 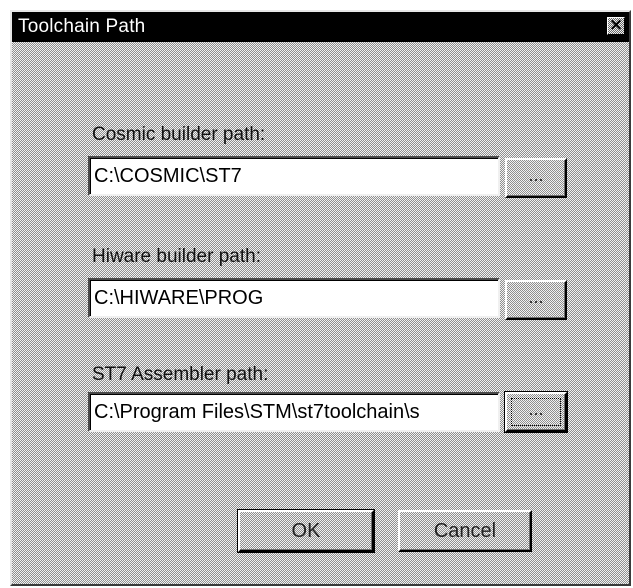 I want to click on close-button: ×, so click(x=616, y=25).